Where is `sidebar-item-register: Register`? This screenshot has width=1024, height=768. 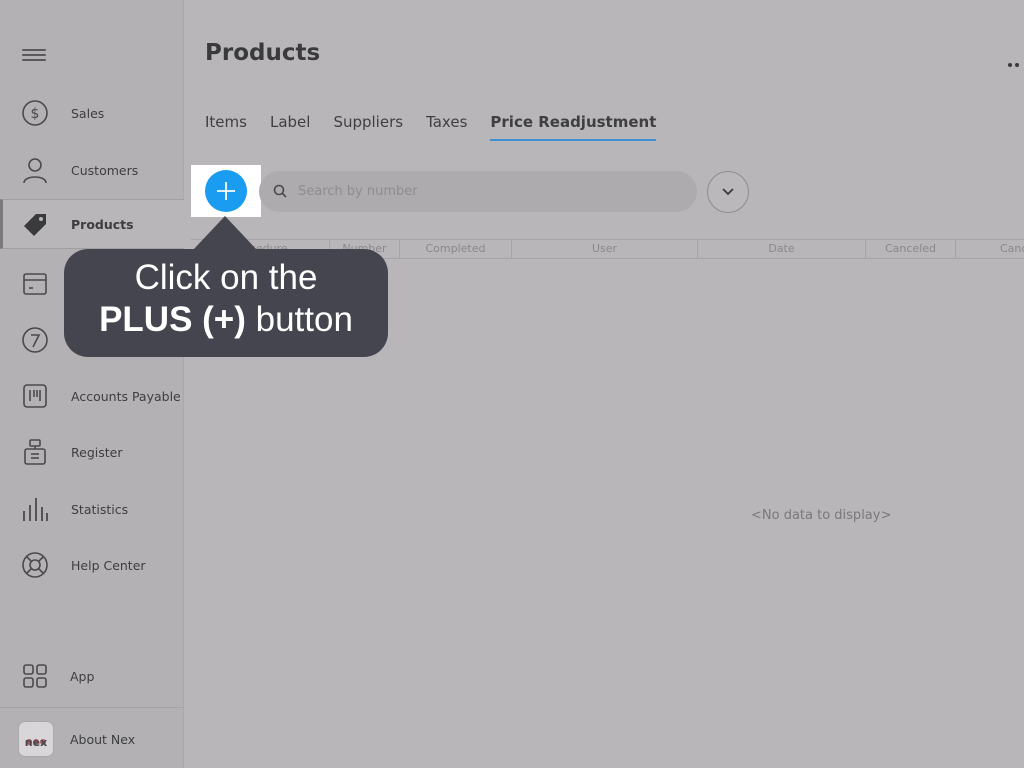 sidebar-item-register: Register is located at coordinates (92, 452).